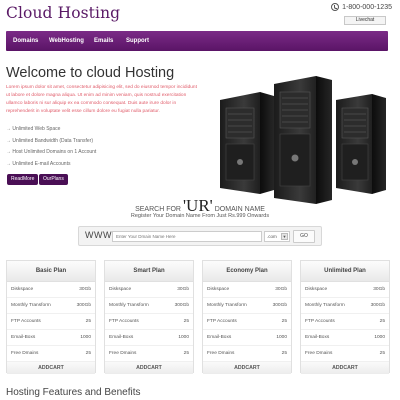 This screenshot has width=400, height=400. What do you see at coordinates (66, 41) in the screenshot?
I see `nav-item-webhosting: WebHosting` at bounding box center [66, 41].